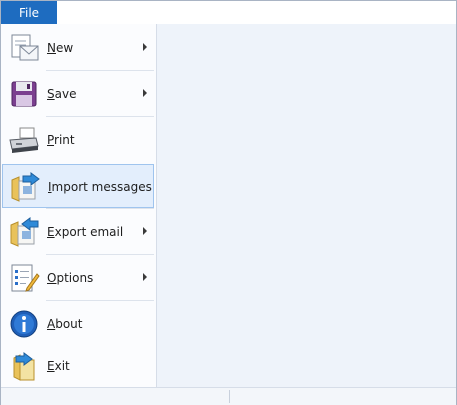 The height and width of the screenshot is (405, 457). What do you see at coordinates (78, 94) in the screenshot?
I see `menu-item-save: Save` at bounding box center [78, 94].